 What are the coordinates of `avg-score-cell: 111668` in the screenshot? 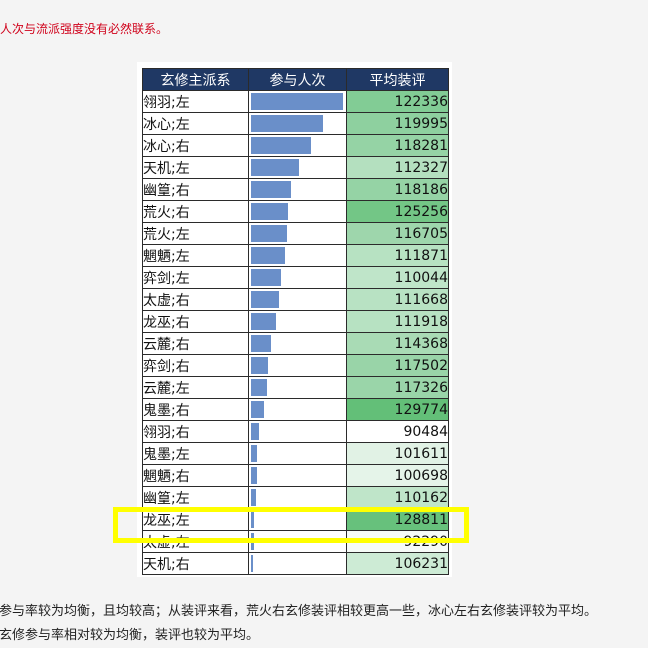 It's located at (397, 299).